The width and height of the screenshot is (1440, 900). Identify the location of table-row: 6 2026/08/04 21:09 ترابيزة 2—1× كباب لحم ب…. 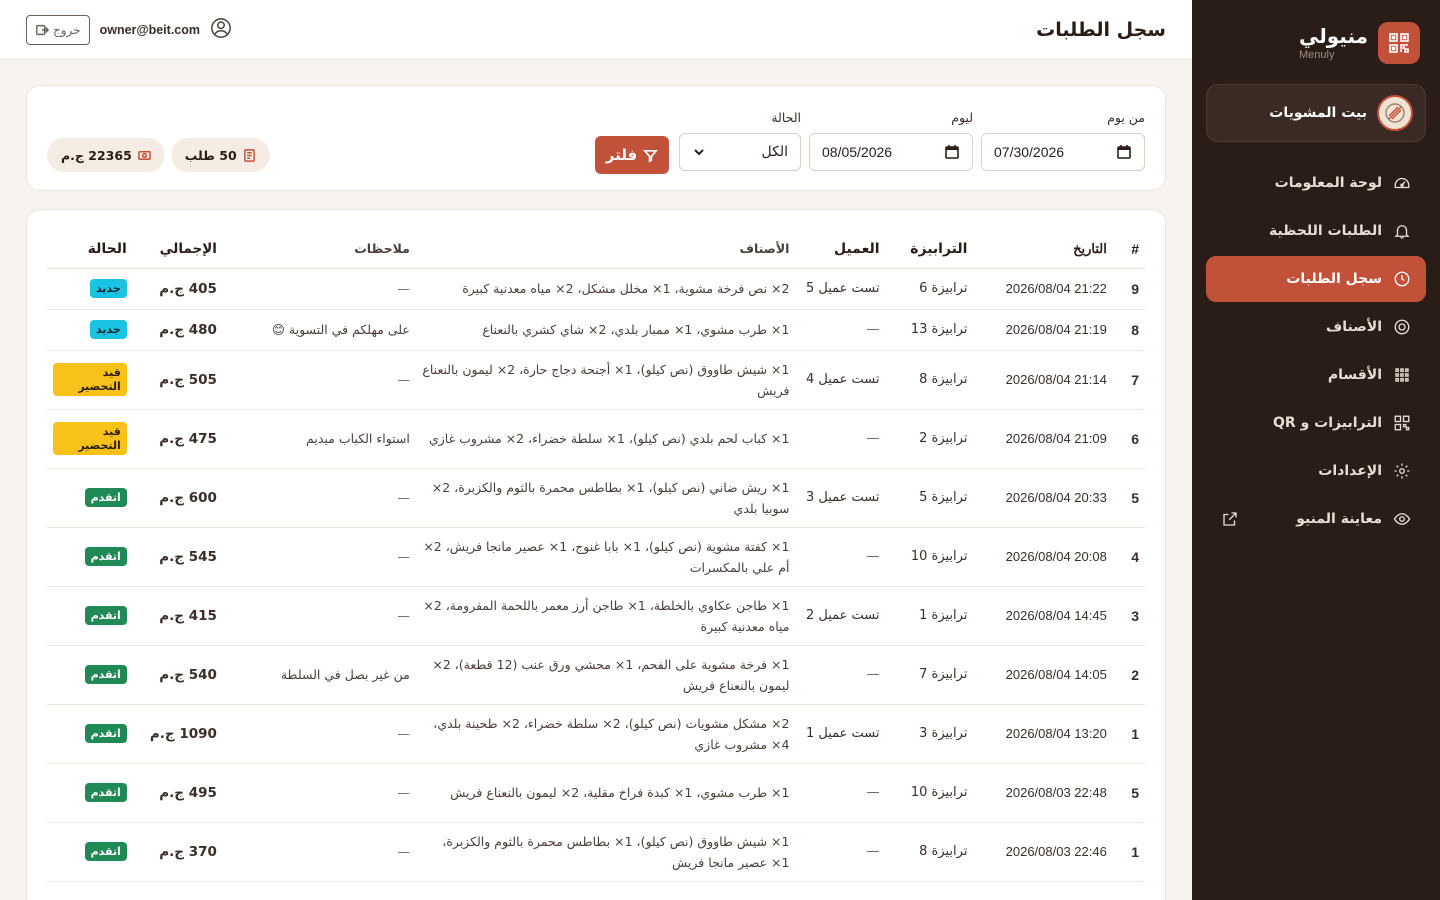
(596, 439).